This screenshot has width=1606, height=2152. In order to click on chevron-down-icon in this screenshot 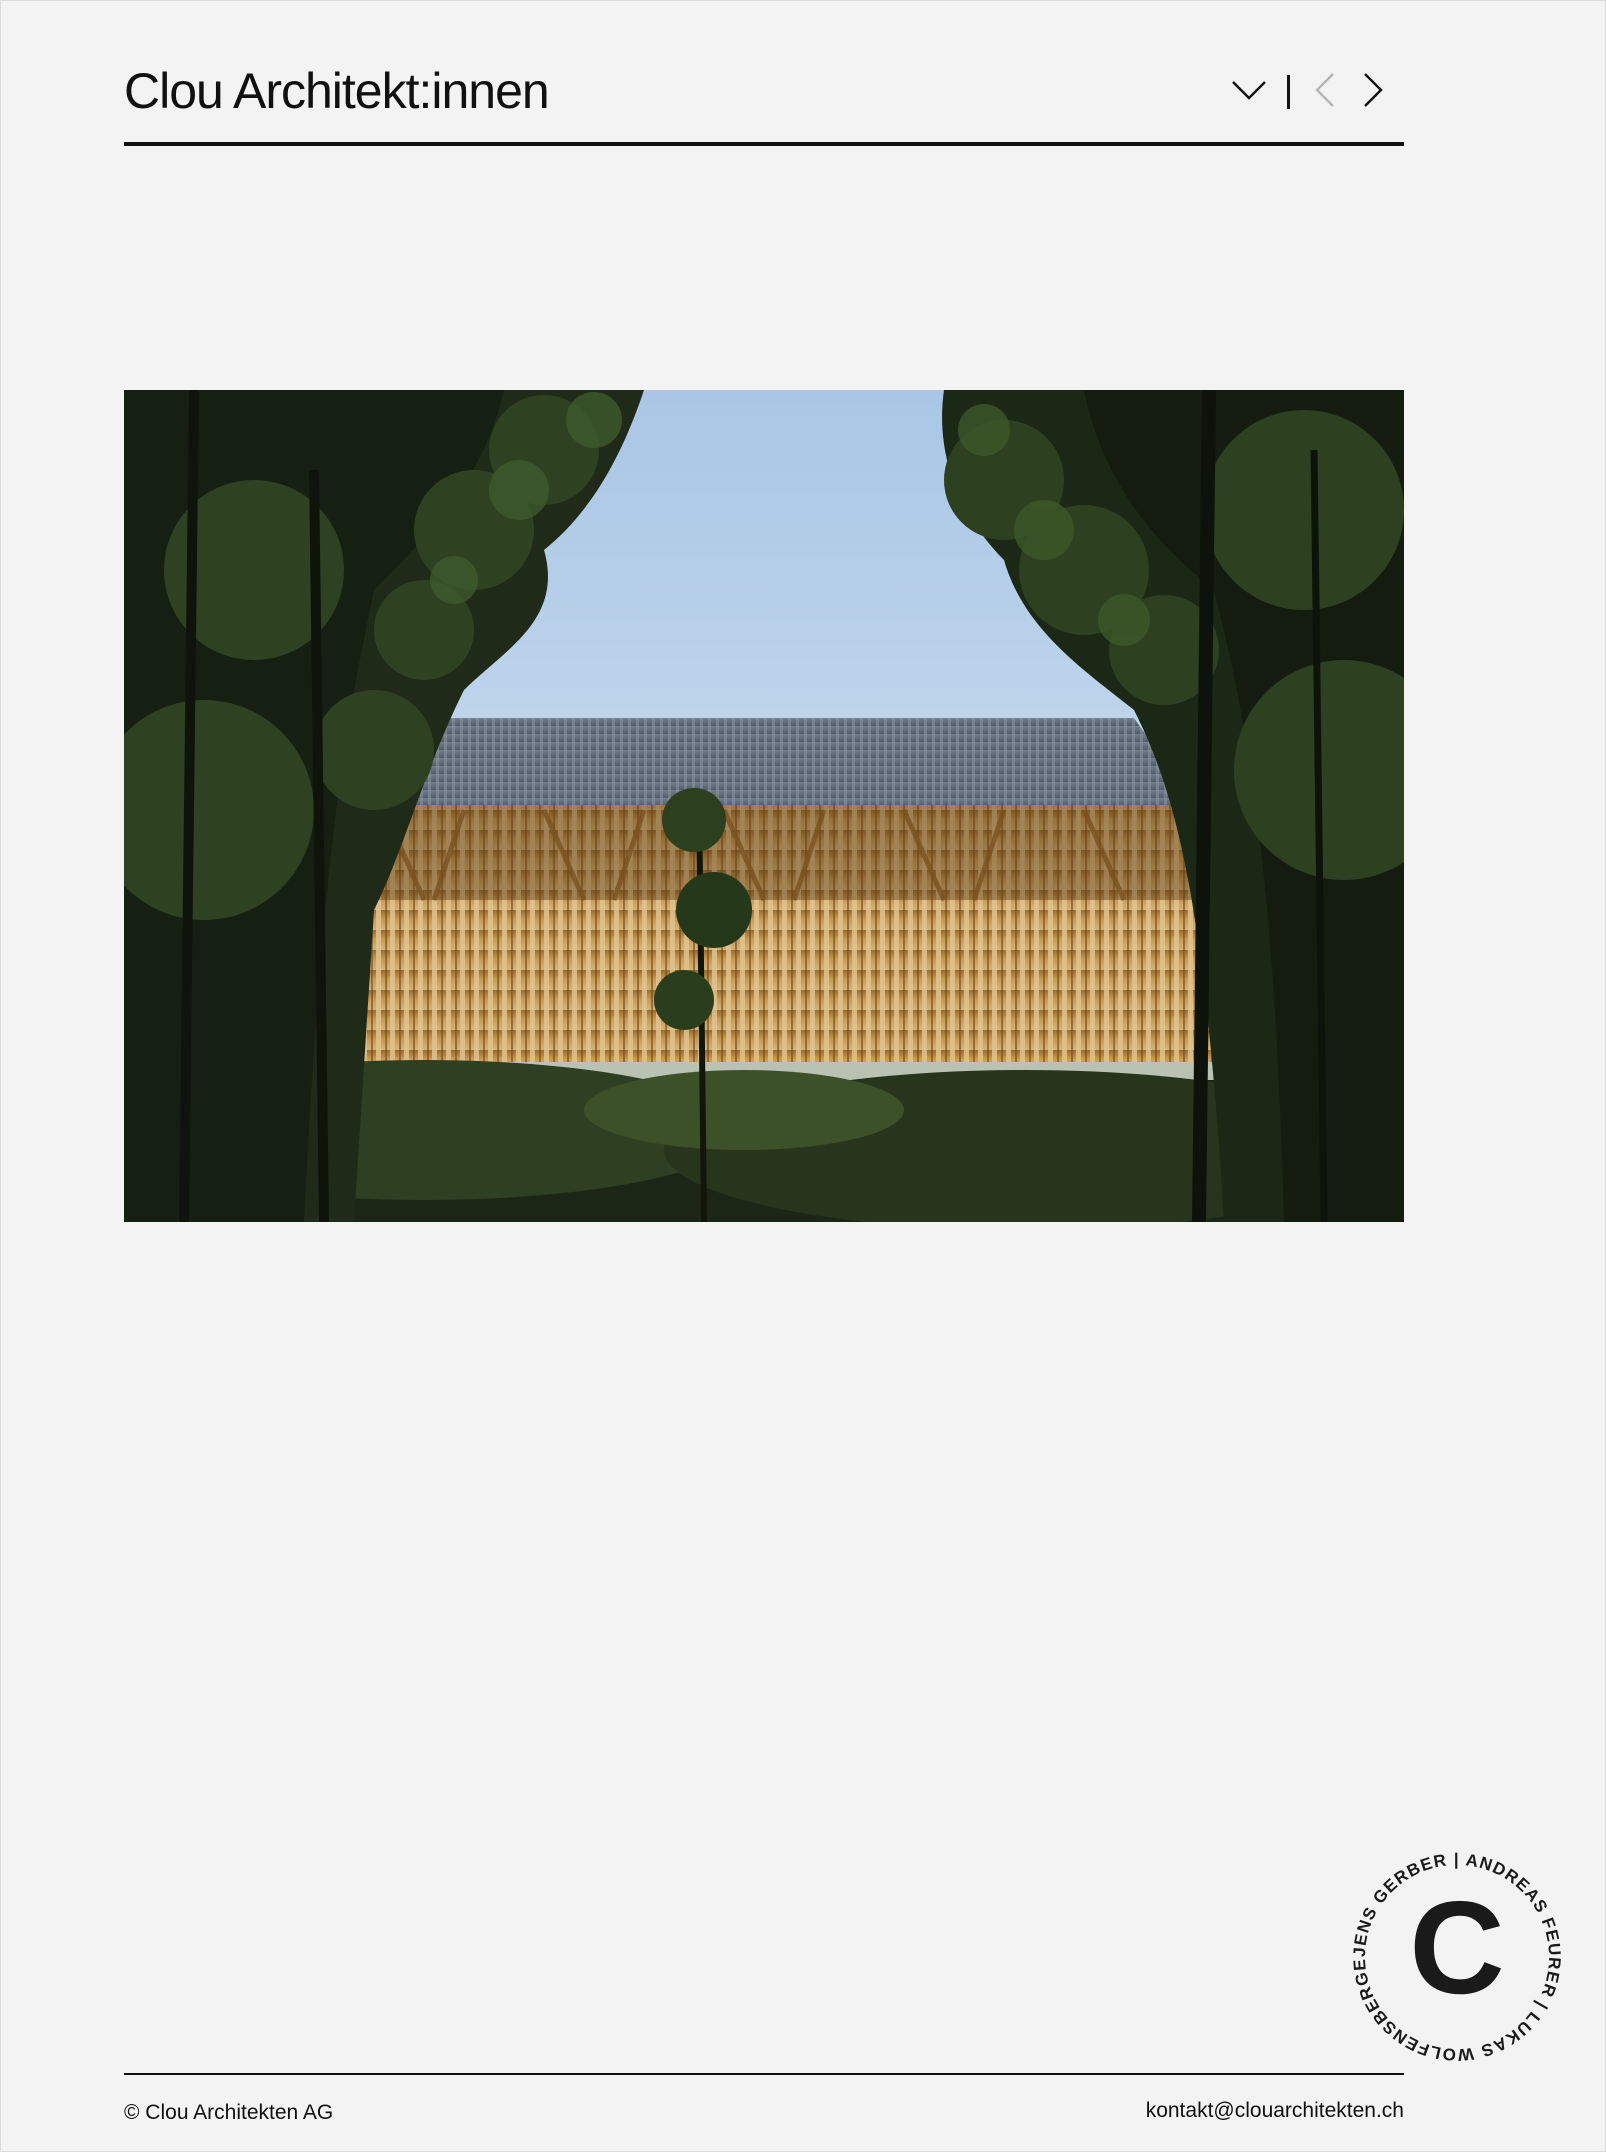, I will do `click(1249, 92)`.